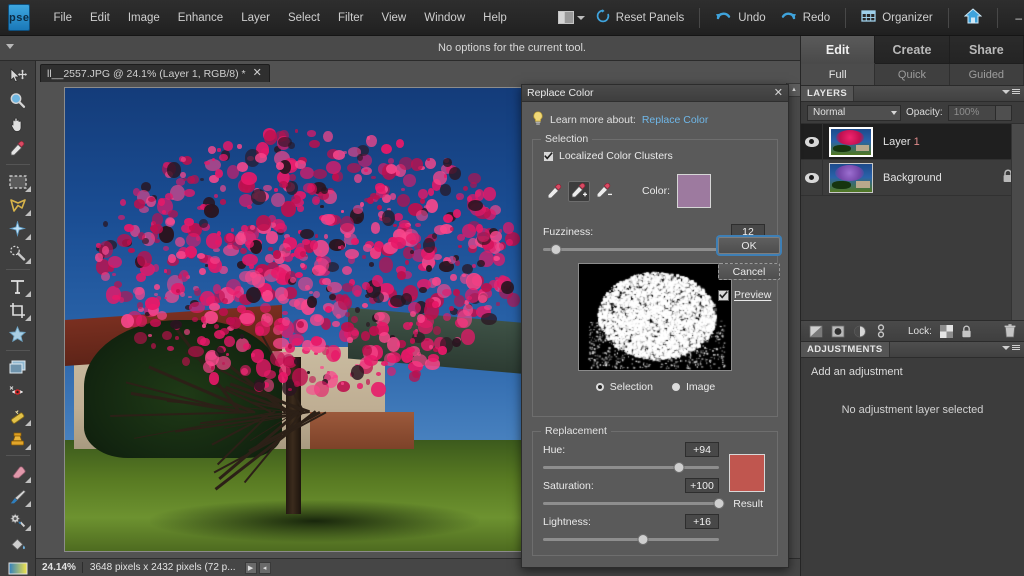 The height and width of the screenshot is (576, 1024). What do you see at coordinates (18, 100) in the screenshot?
I see `zoom-tool` at bounding box center [18, 100].